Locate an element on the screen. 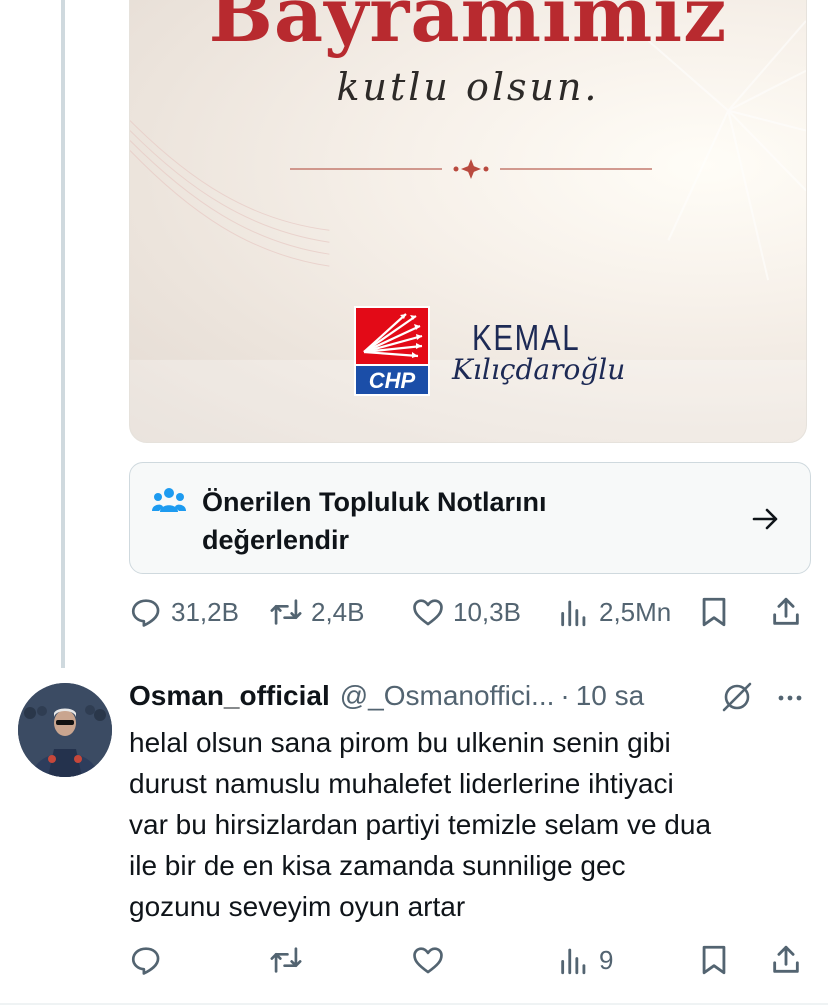 The width and height of the screenshot is (828, 1007). reply-bookmark-button is located at coordinates (714, 960).